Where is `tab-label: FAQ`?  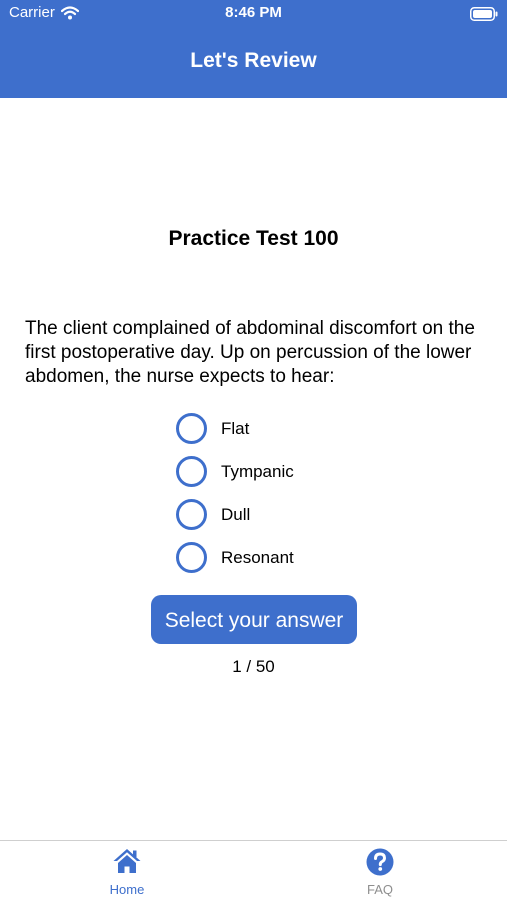
tab-label: FAQ is located at coordinates (379, 889).